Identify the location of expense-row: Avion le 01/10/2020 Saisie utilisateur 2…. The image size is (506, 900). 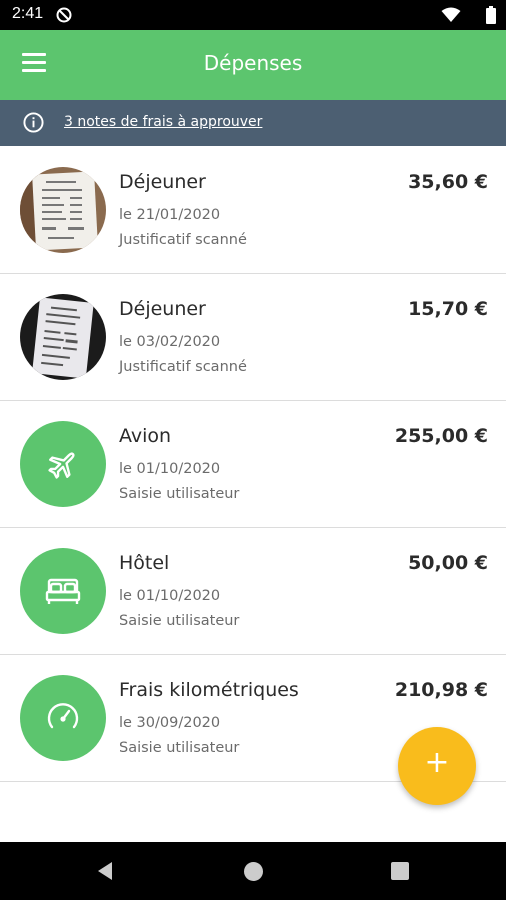
(253, 464).